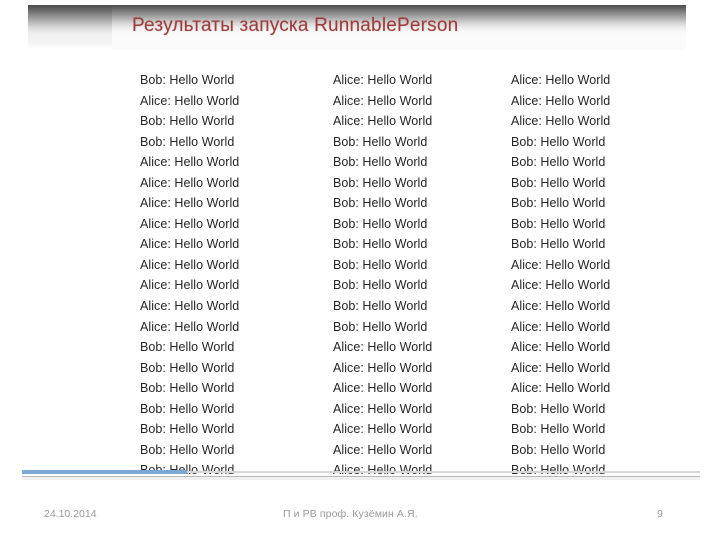 Image resolution: width=720 pixels, height=540 pixels. I want to click on horizontal-scrollbar-remainder, so click(443, 472).